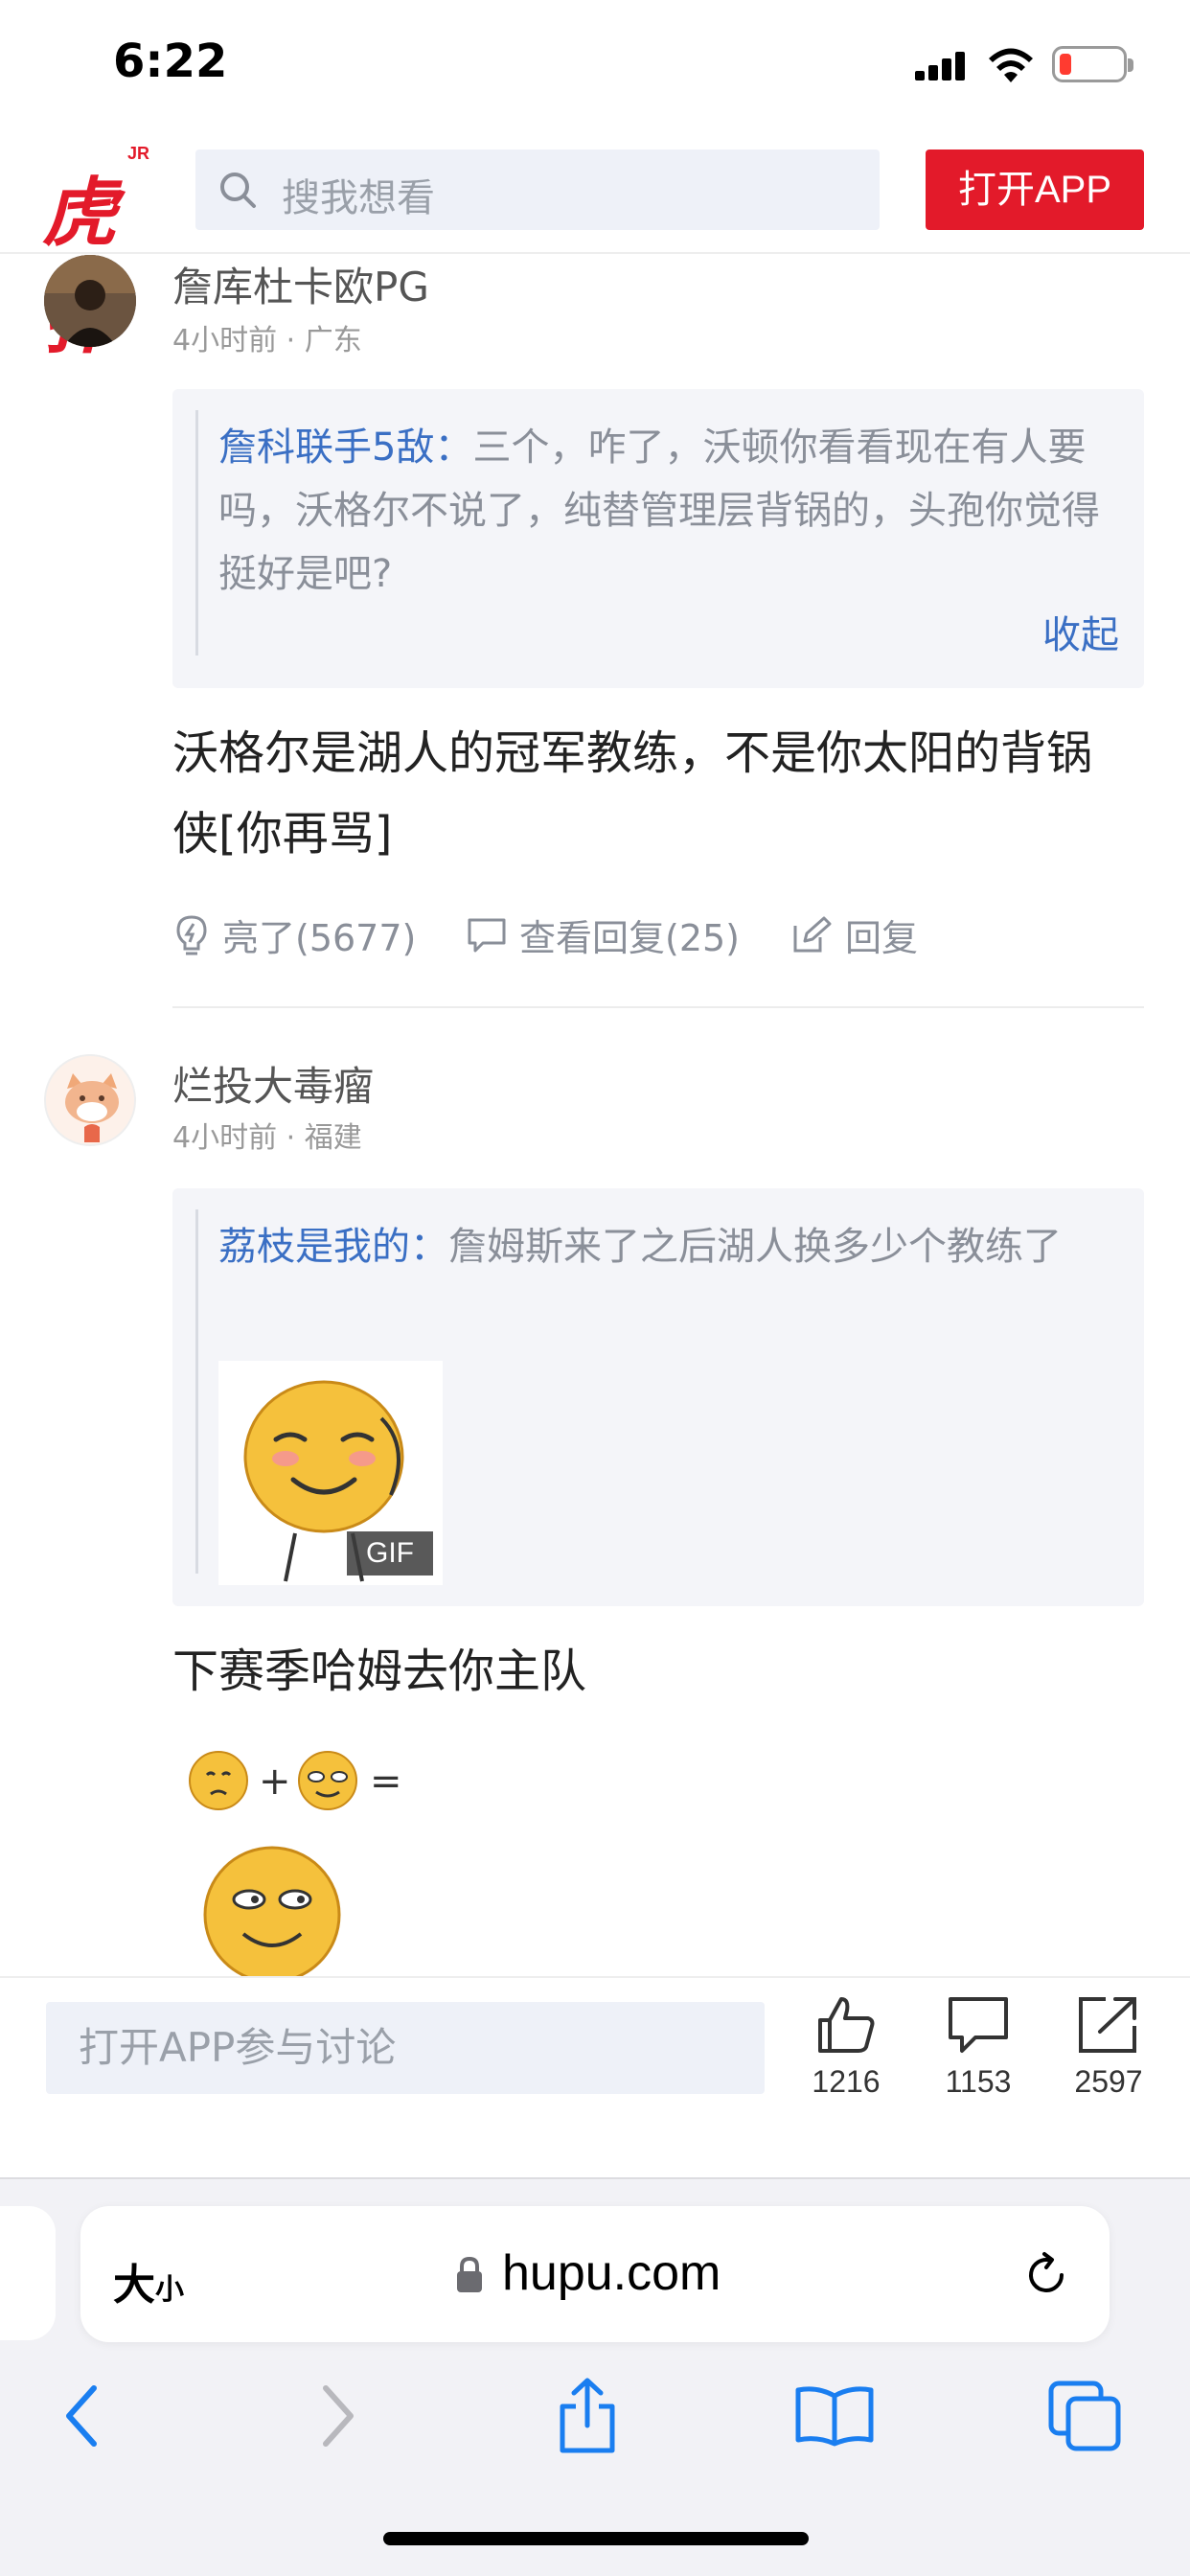 The width and height of the screenshot is (1190, 2576). What do you see at coordinates (882, 938) in the screenshot?
I see `reply-label: 回复` at bounding box center [882, 938].